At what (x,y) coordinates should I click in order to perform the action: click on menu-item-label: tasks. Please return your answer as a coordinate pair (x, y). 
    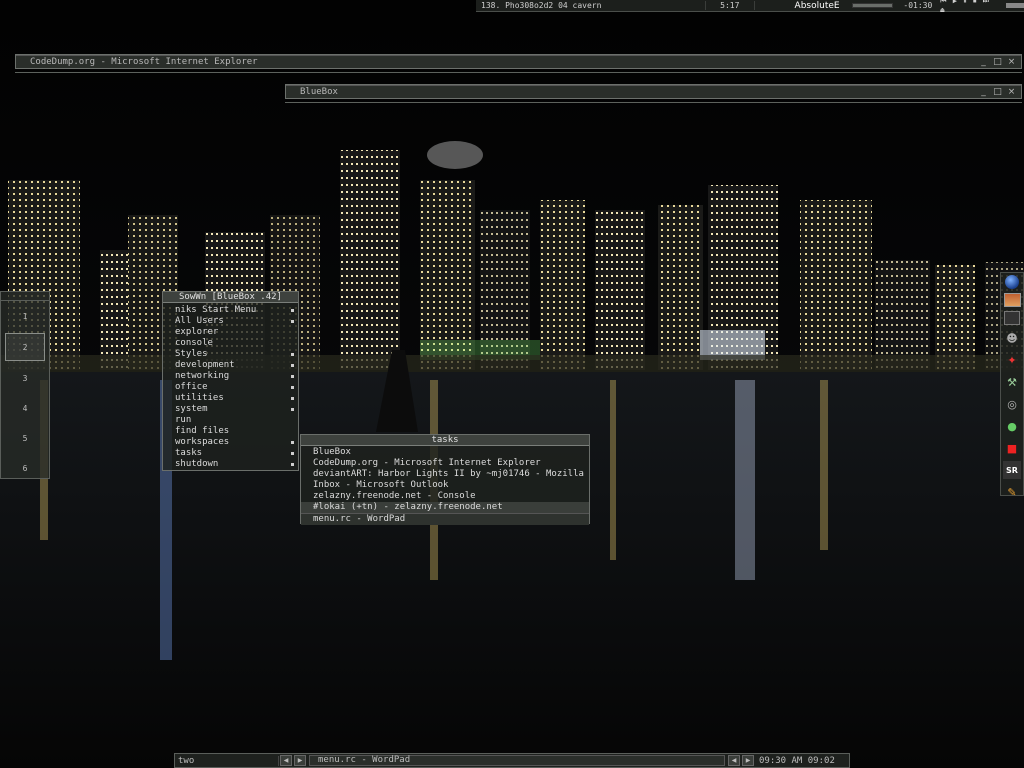
    Looking at the image, I should click on (189, 453).